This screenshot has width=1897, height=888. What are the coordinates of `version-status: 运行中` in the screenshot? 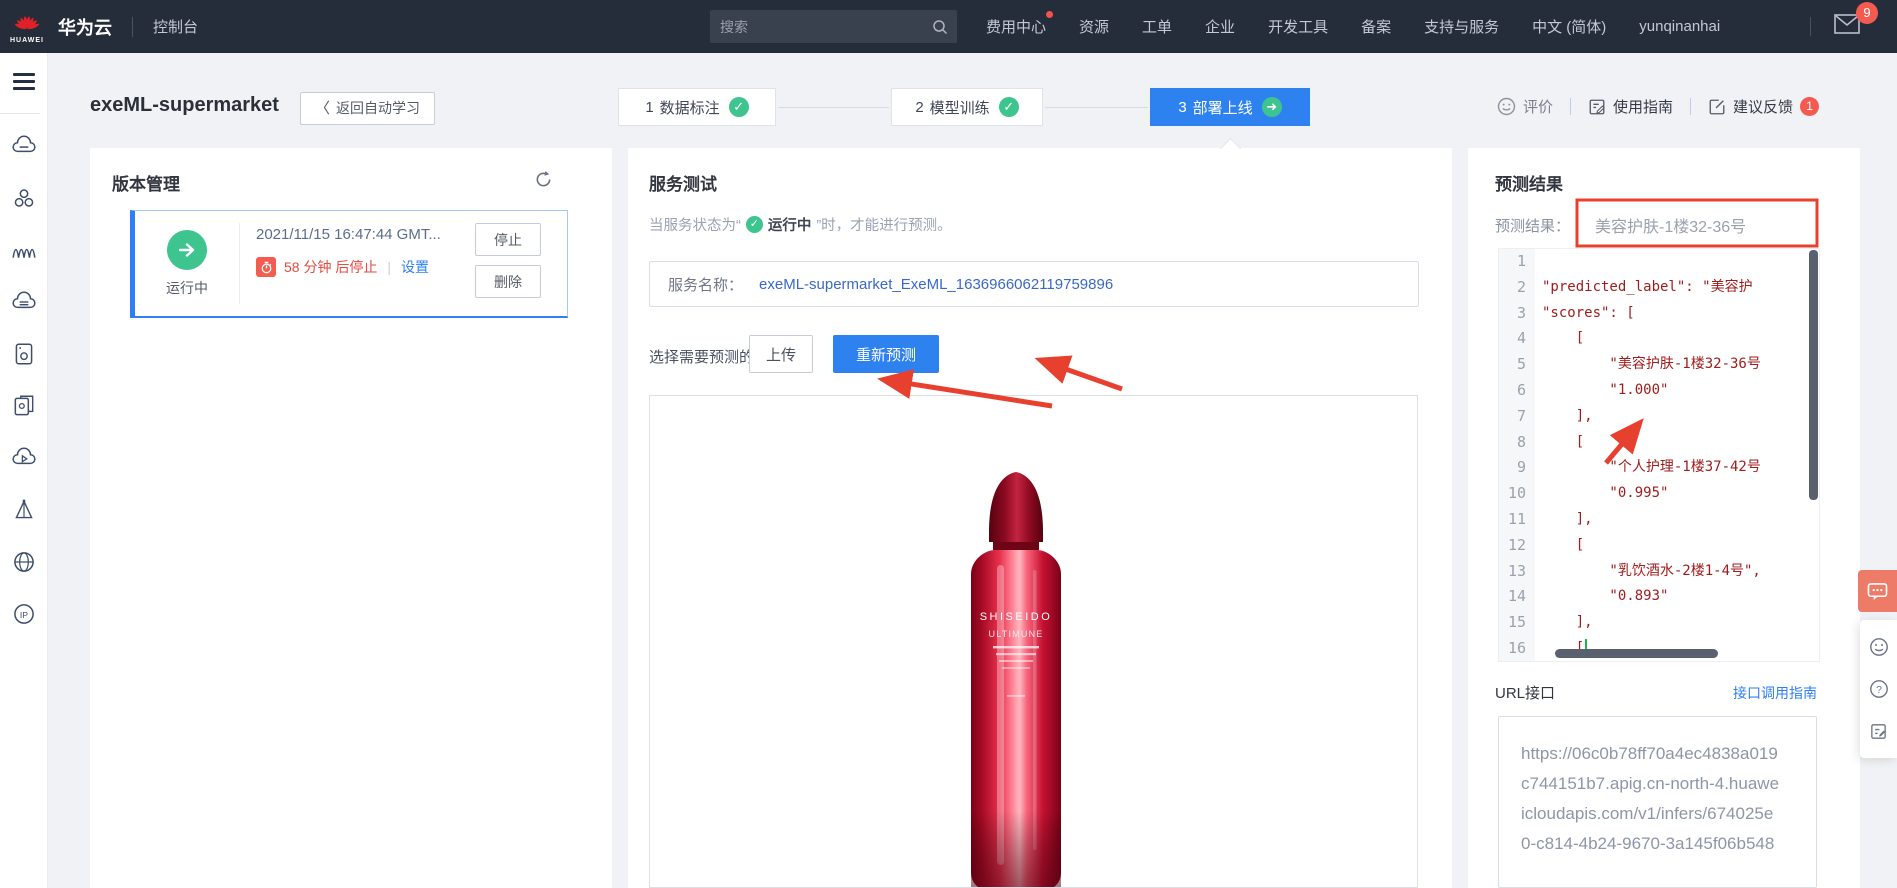 It's located at (187, 287).